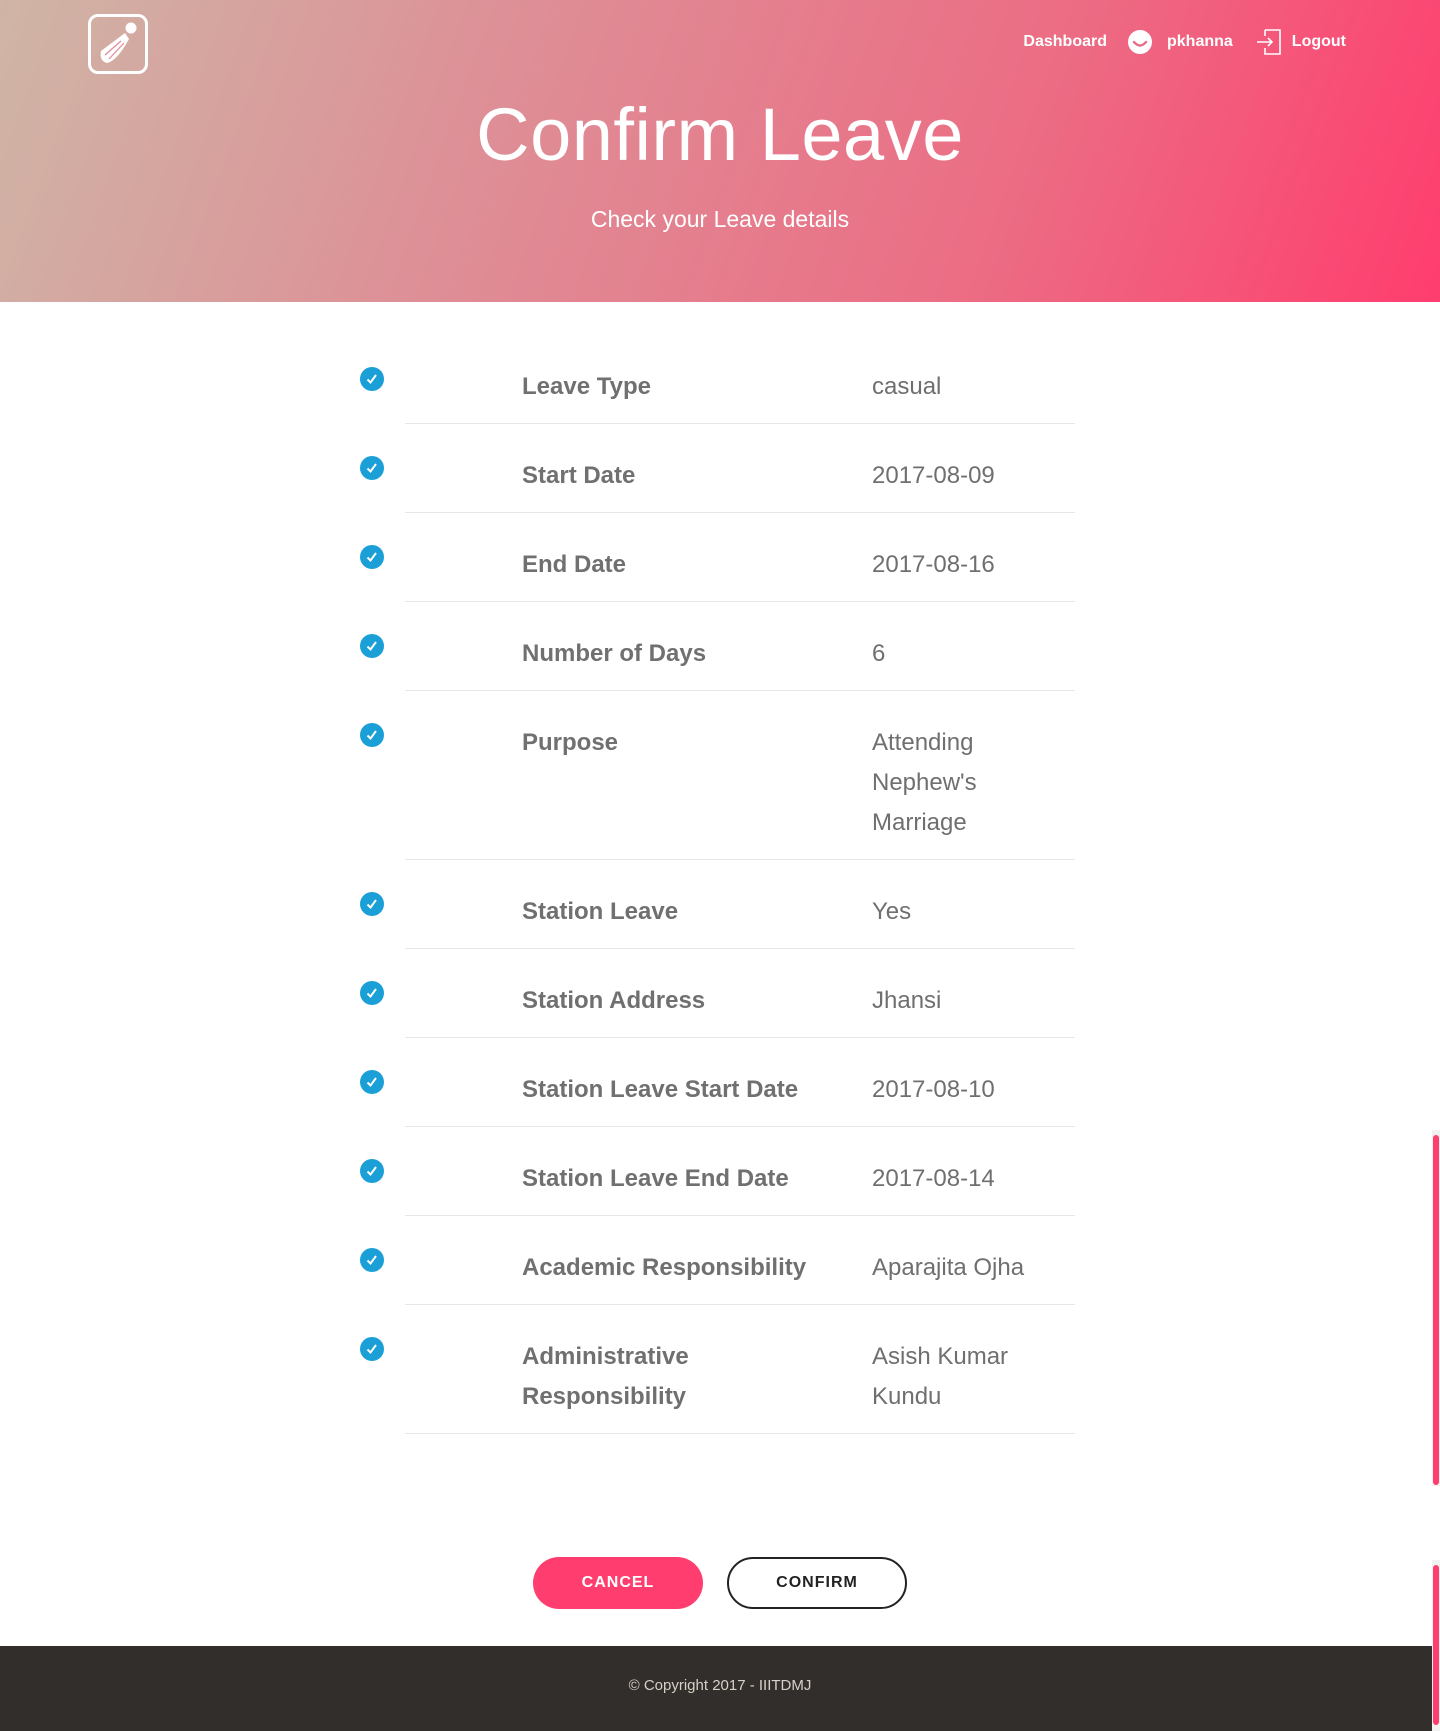  What do you see at coordinates (1268, 42) in the screenshot?
I see `logout-icon` at bounding box center [1268, 42].